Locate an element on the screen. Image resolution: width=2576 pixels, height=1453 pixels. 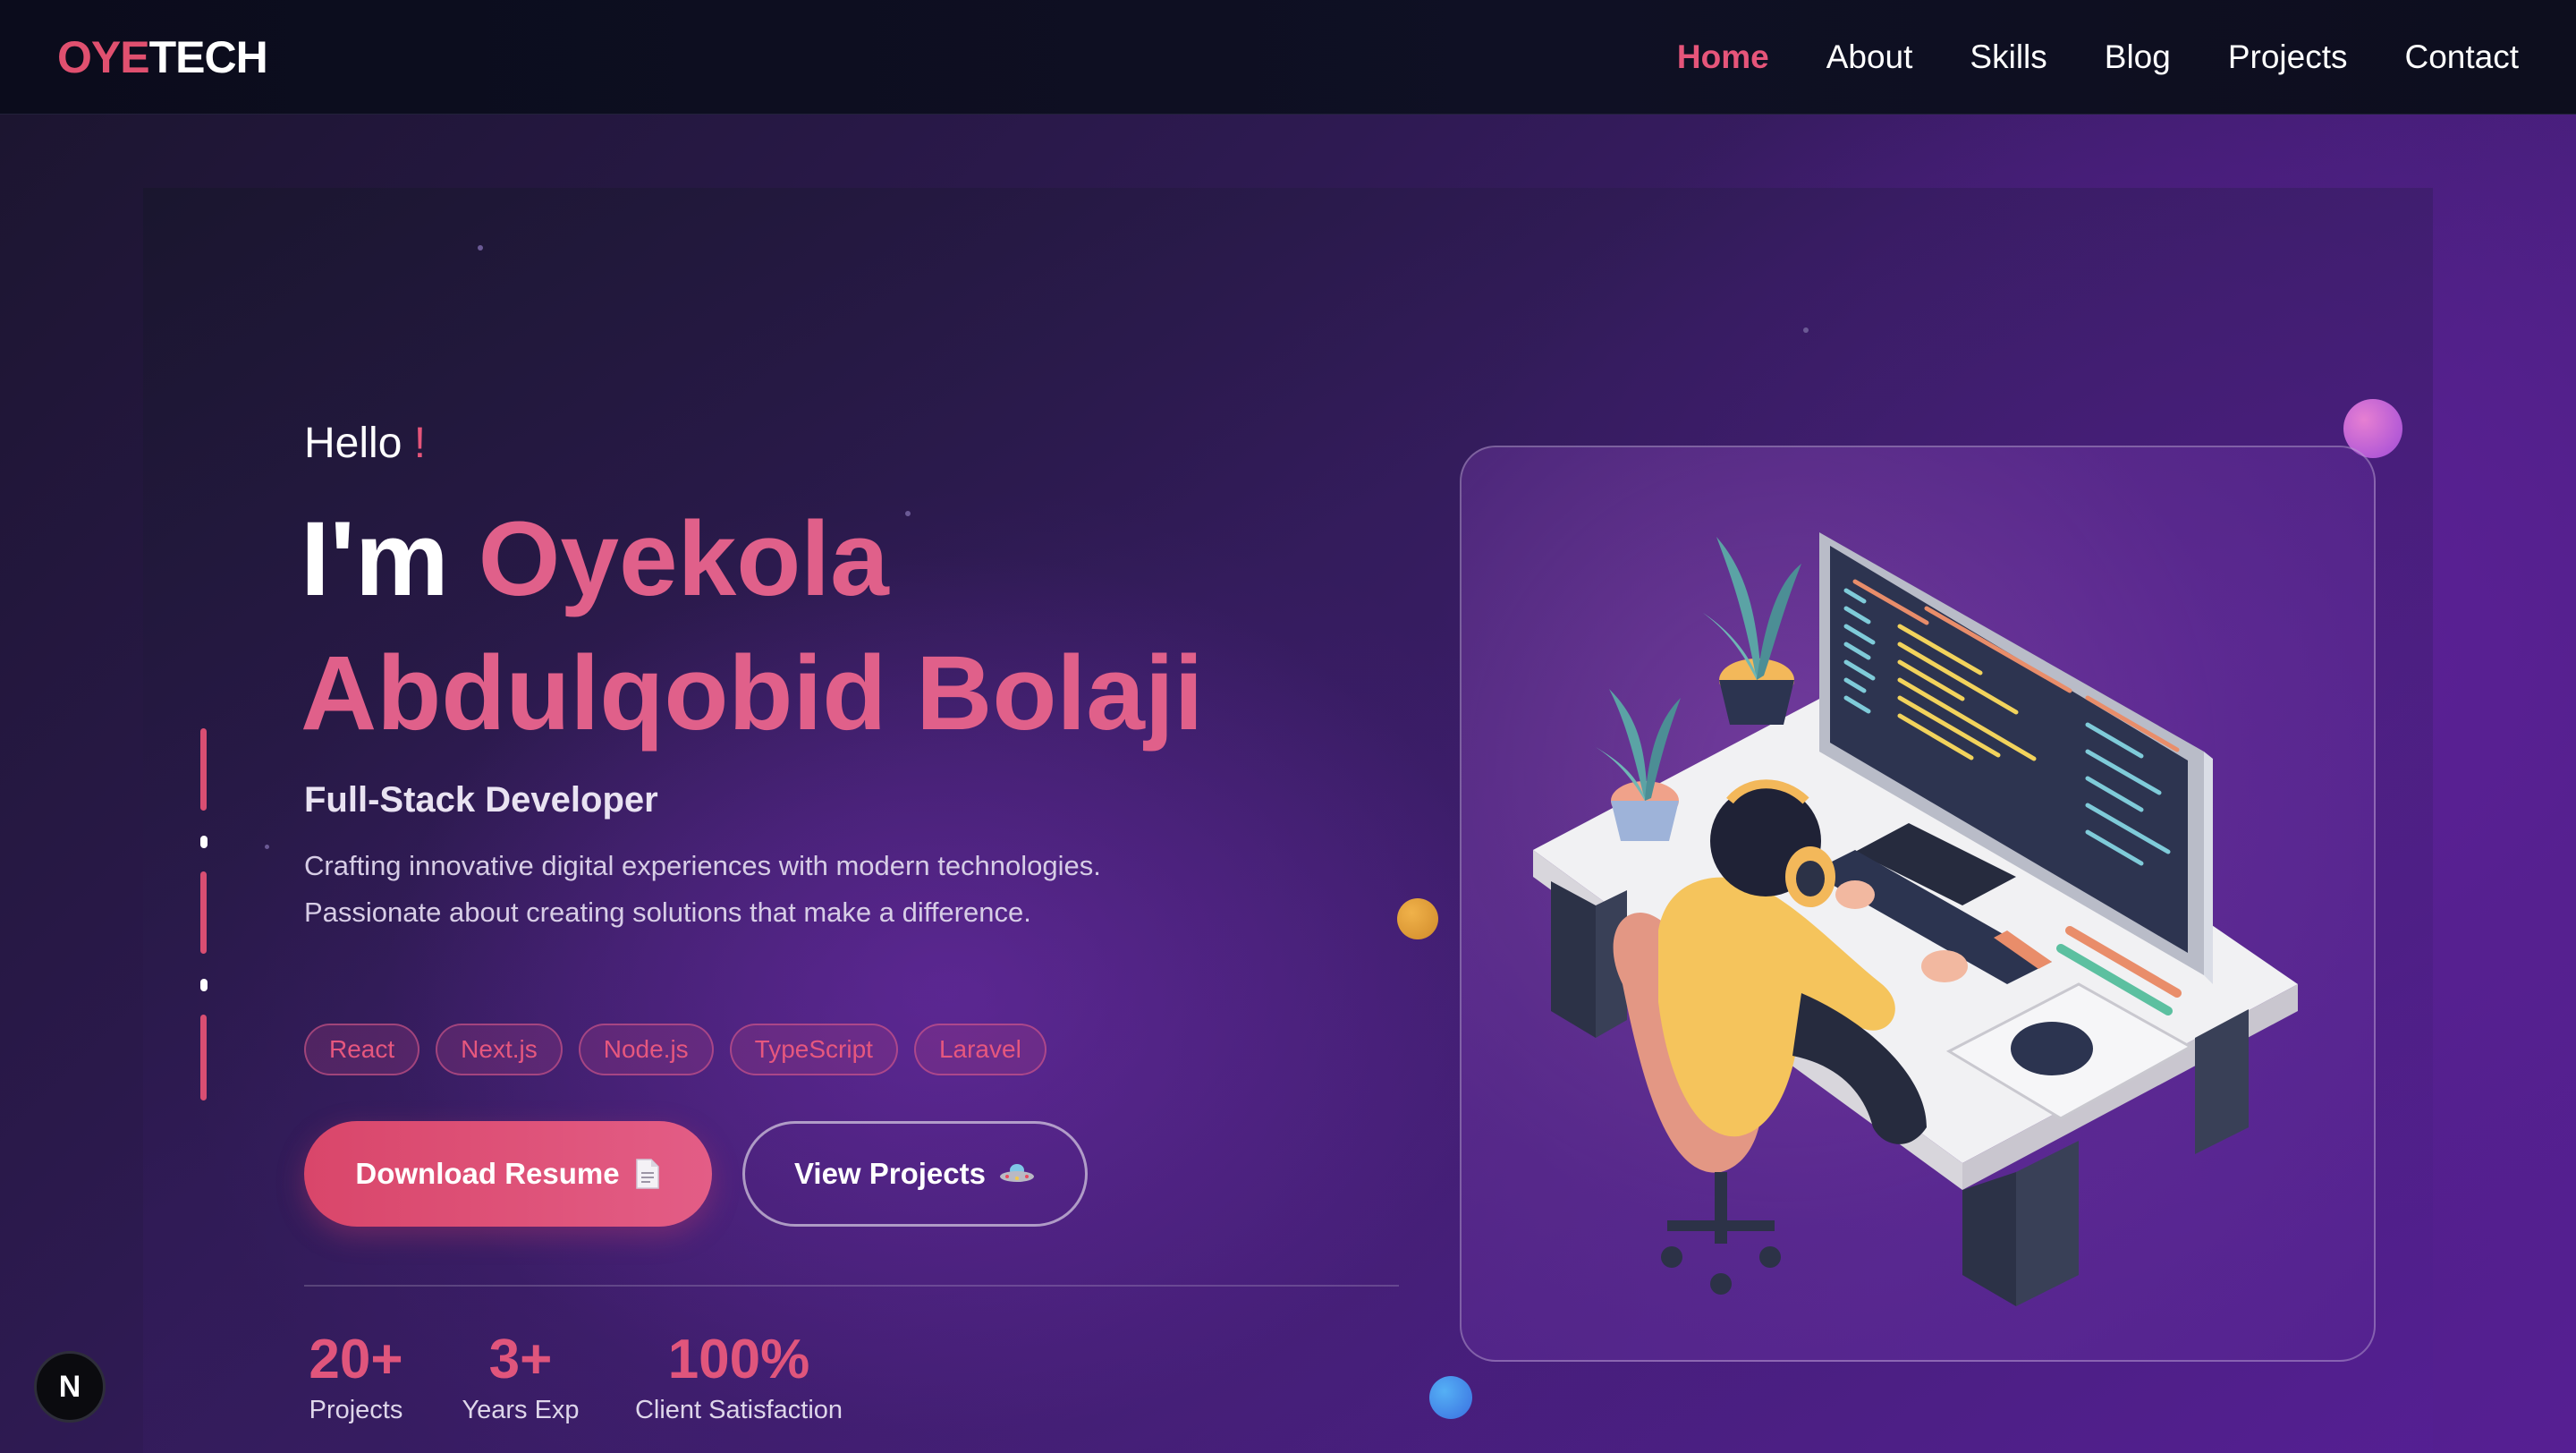
tech-tags: React Next.js Node.js TypeScript Laravel is located at coordinates (675, 1049).